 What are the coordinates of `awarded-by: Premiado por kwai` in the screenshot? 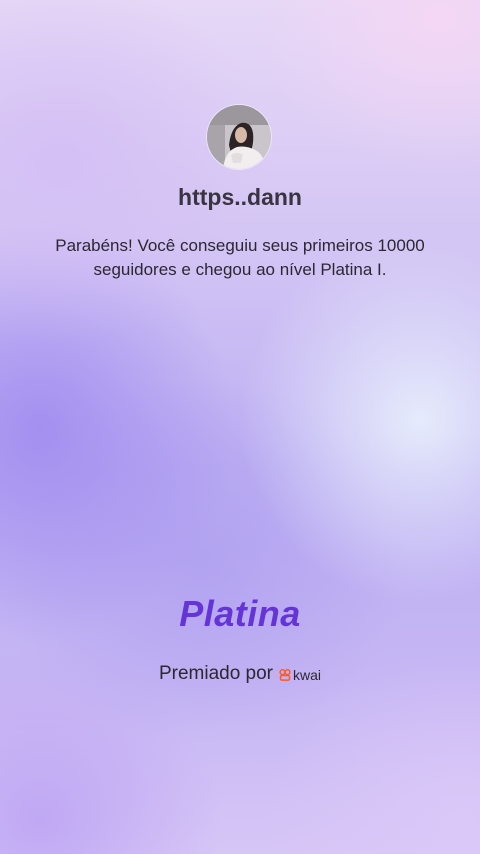 It's located at (240, 674).